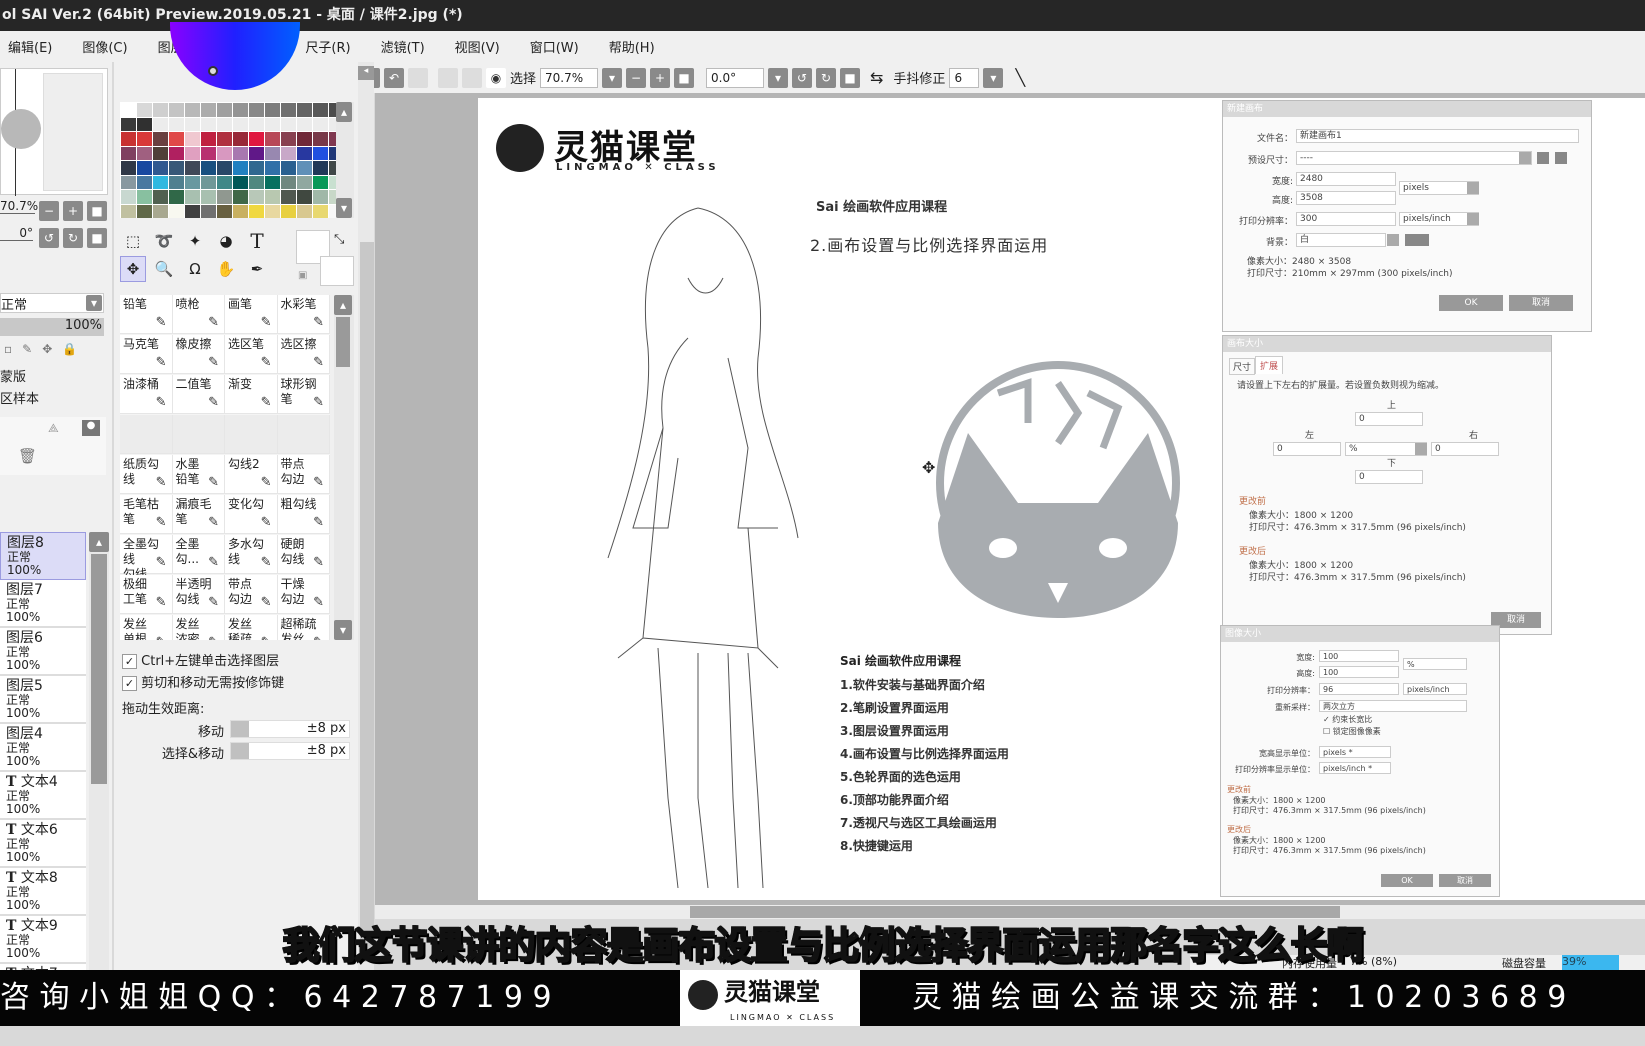  I want to click on lasso-icon: ➰, so click(164, 241).